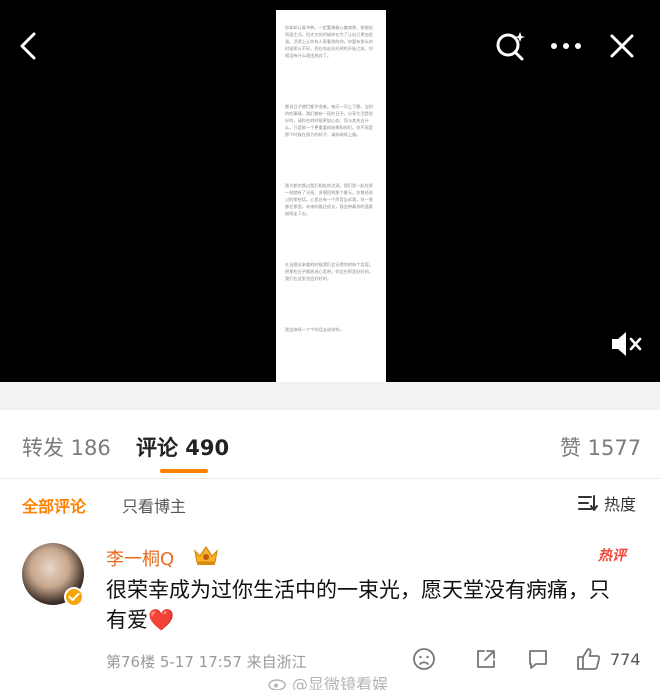 The height and width of the screenshot is (690, 660). What do you see at coordinates (600, 447) in the screenshot?
I see `tab-likes: 赞 1577` at bounding box center [600, 447].